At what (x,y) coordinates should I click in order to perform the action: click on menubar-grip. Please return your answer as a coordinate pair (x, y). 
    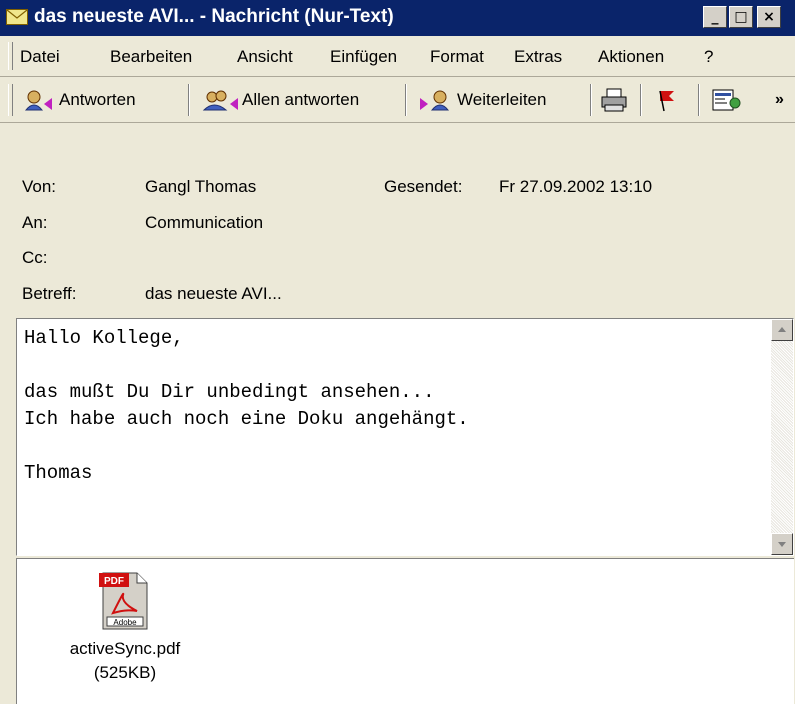
    Looking at the image, I should click on (10, 56).